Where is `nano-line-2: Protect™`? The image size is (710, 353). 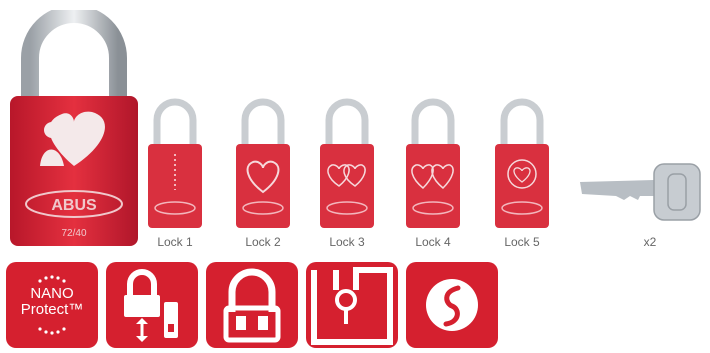
nano-line-2: Protect™ is located at coordinates (52, 309).